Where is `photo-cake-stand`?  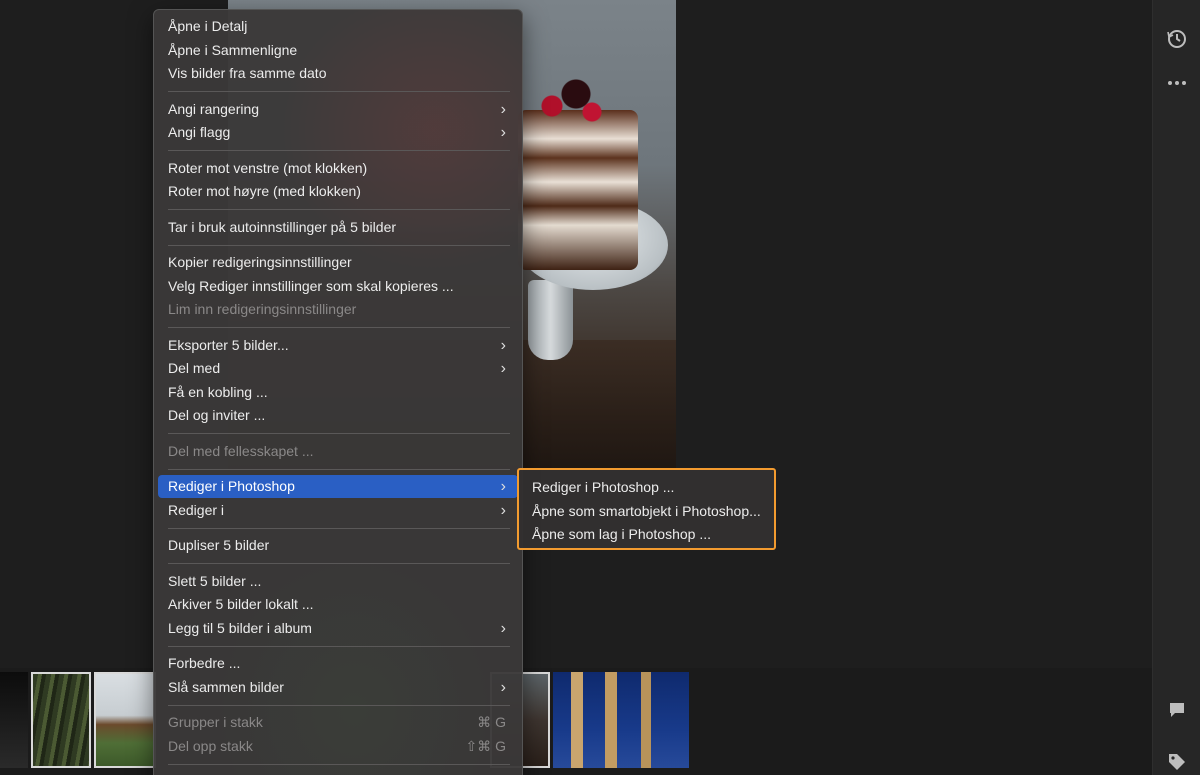 photo-cake-stand is located at coordinates (550, 320).